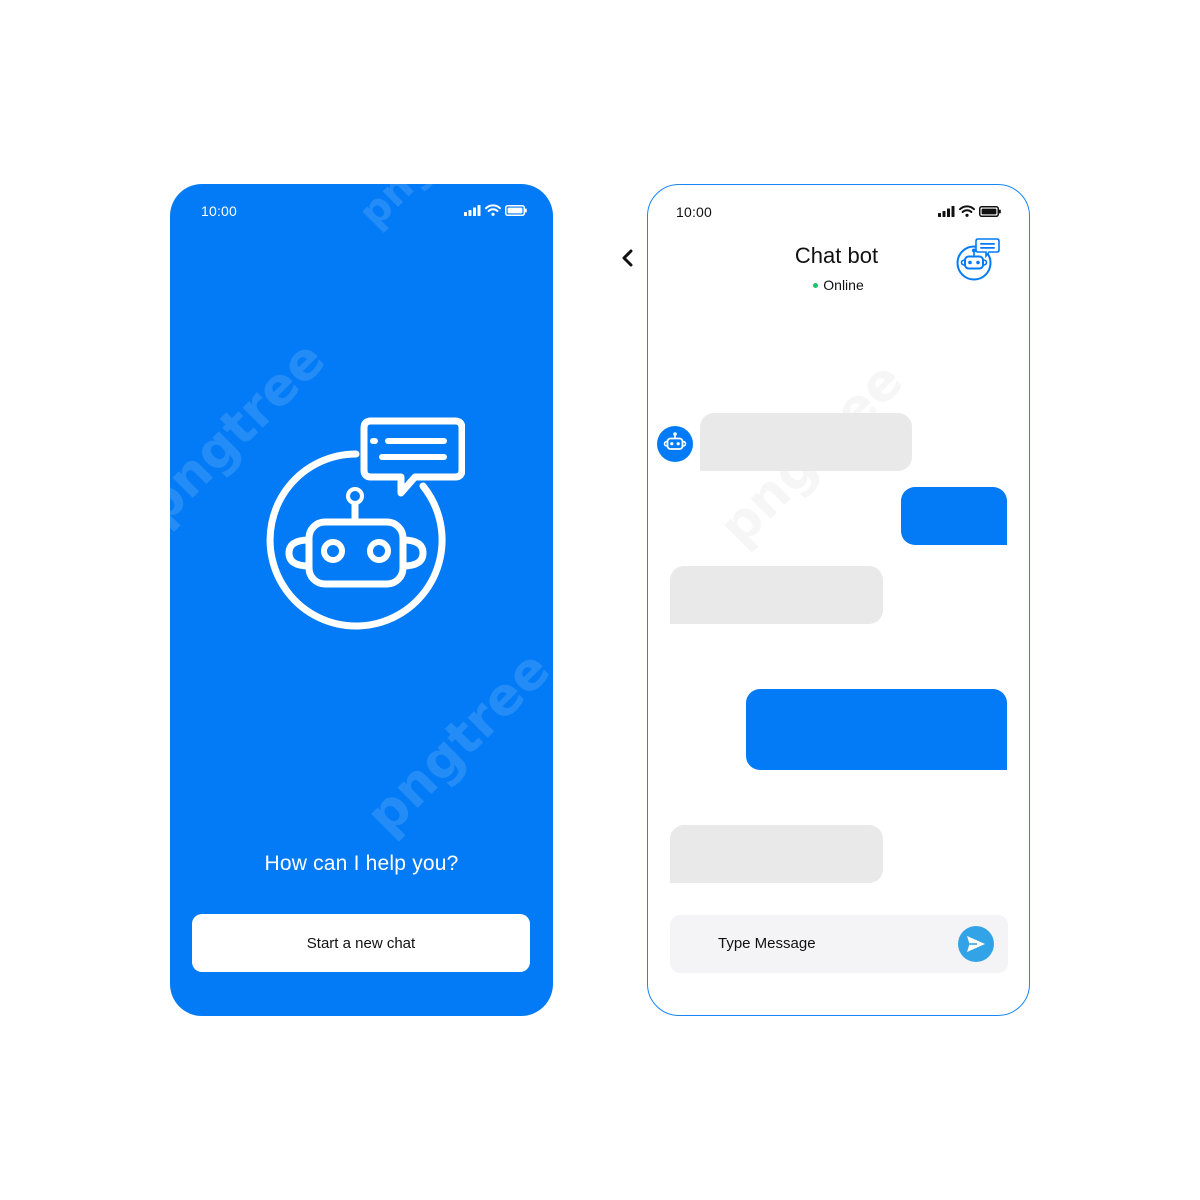 This screenshot has width=1200, height=1200. I want to click on start-new-chat-button: Start a new chat, so click(361, 943).